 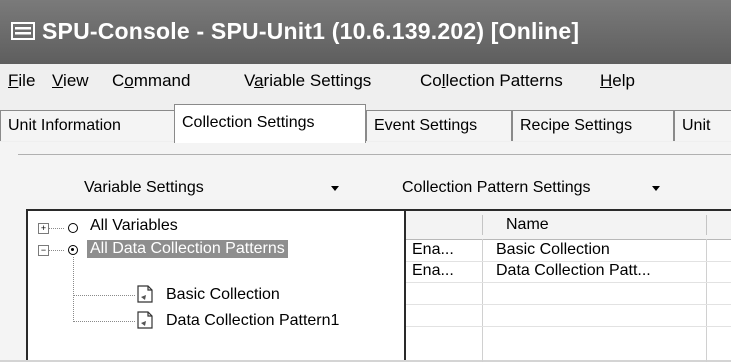 I want to click on tab-recipe-settings: Recipe Settings, so click(x=593, y=125).